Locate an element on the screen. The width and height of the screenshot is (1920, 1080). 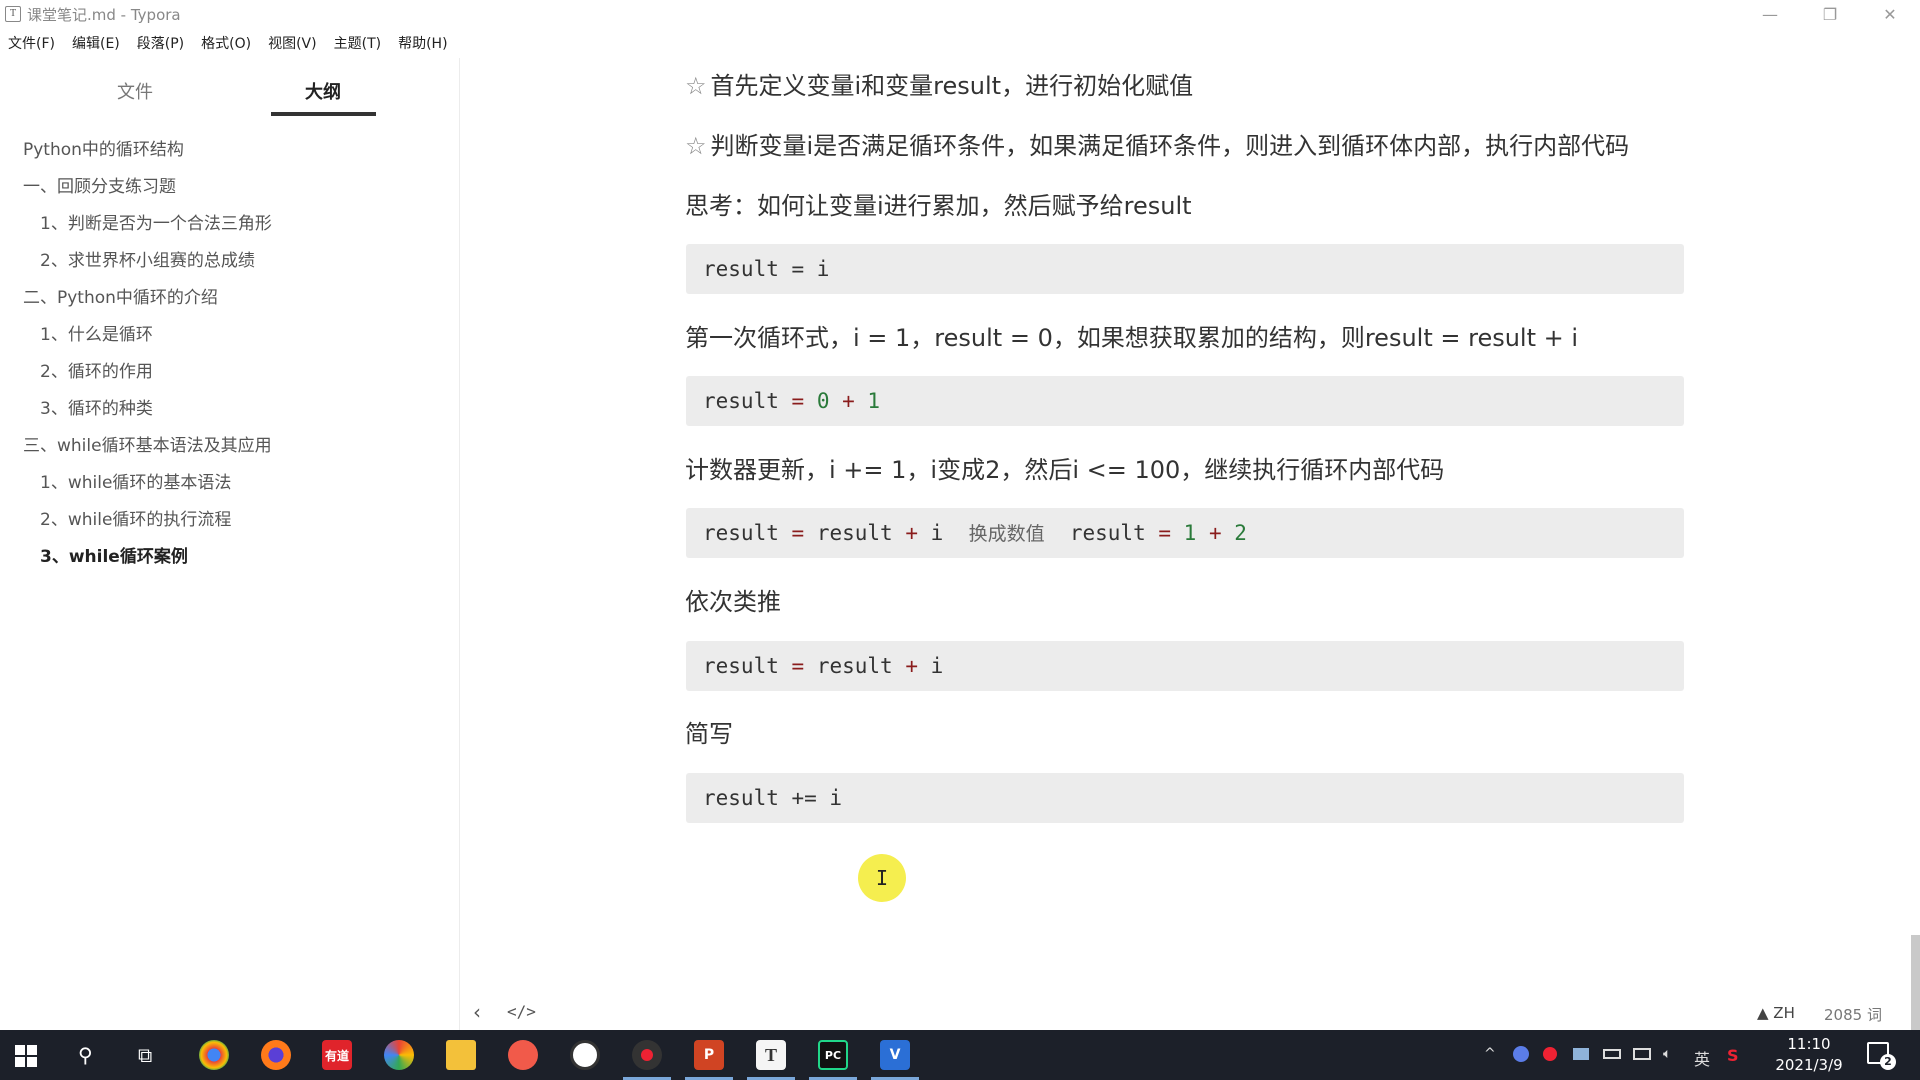
spellcheck-language-indicator: ▲ ZH is located at coordinates (1776, 1013).